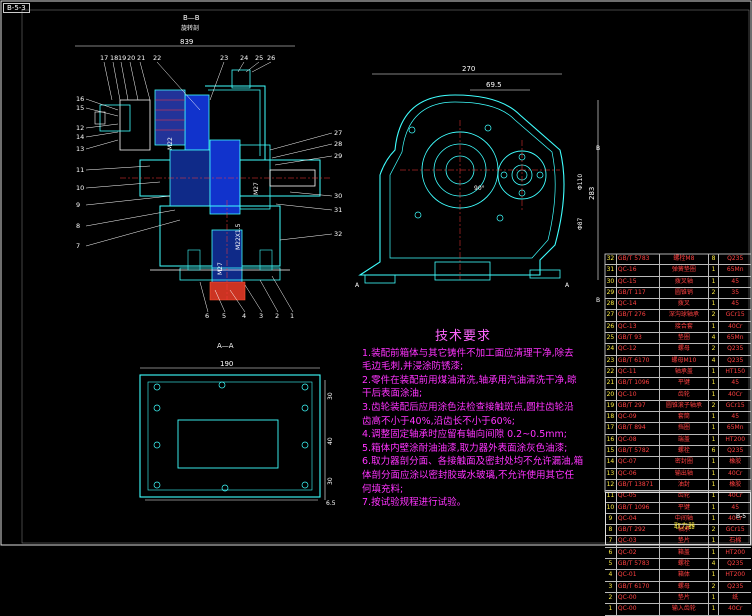 The height and width of the screenshot is (616, 752). What do you see at coordinates (684, 451) in the screenshot?
I see `bom-cell: 螺栓` at bounding box center [684, 451].